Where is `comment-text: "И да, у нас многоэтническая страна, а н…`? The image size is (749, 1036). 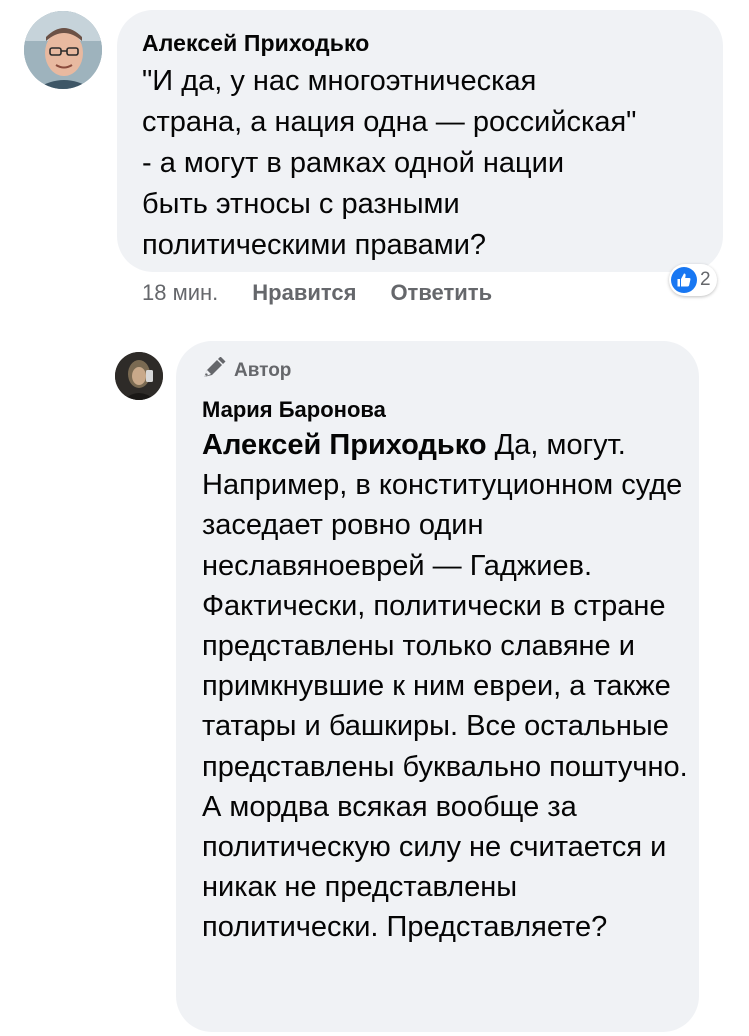
comment-text: "И да, у нас многоэтническая страна, а н… is located at coordinates (389, 163).